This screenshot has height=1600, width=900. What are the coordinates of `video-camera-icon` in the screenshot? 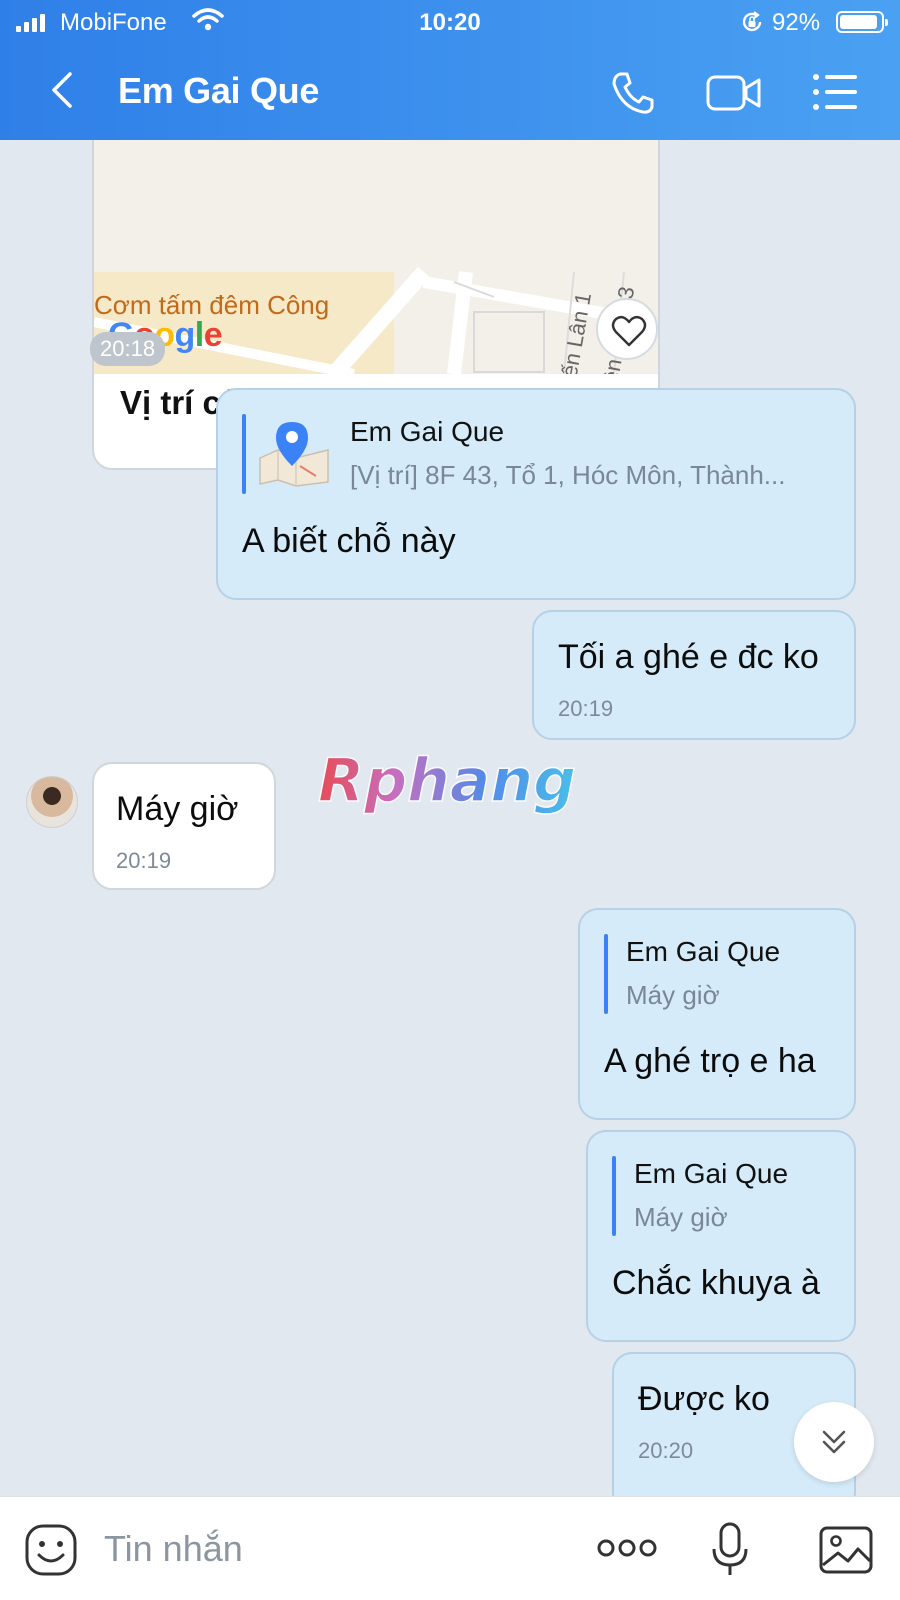 It's located at (734, 93).